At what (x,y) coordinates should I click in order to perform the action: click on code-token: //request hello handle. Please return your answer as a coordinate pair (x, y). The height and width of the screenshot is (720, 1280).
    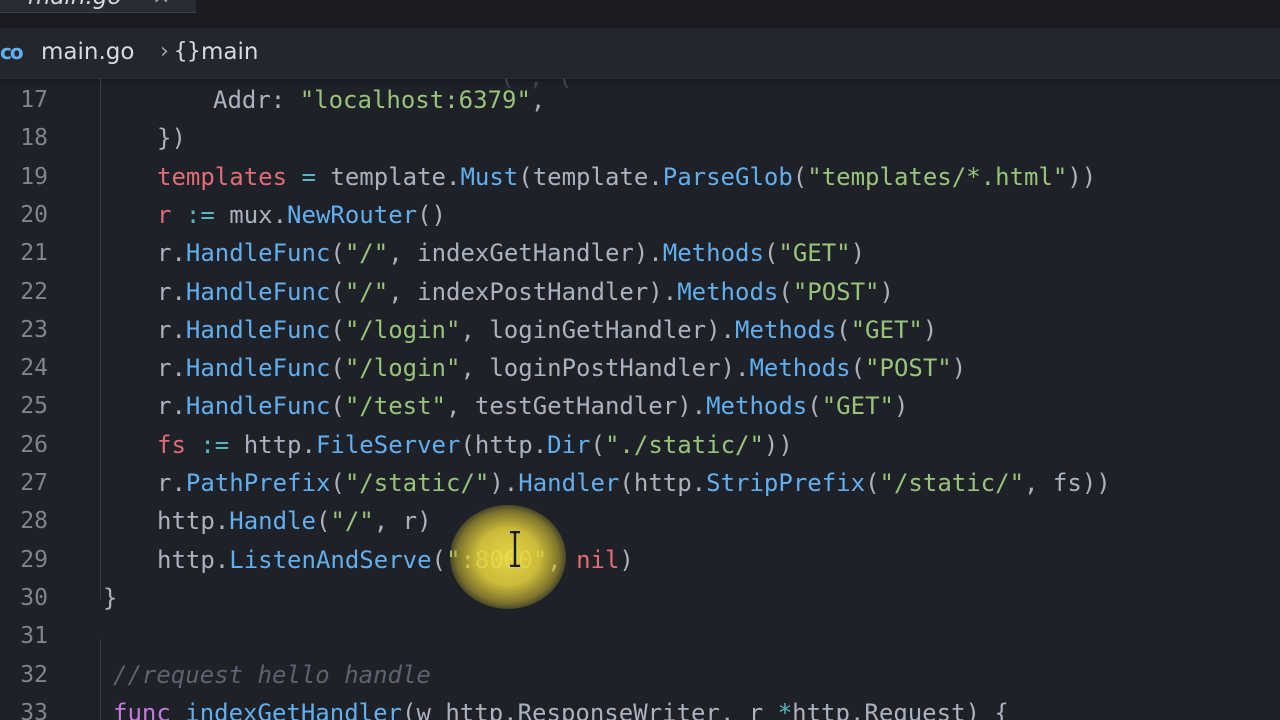
    Looking at the image, I should click on (272, 674).